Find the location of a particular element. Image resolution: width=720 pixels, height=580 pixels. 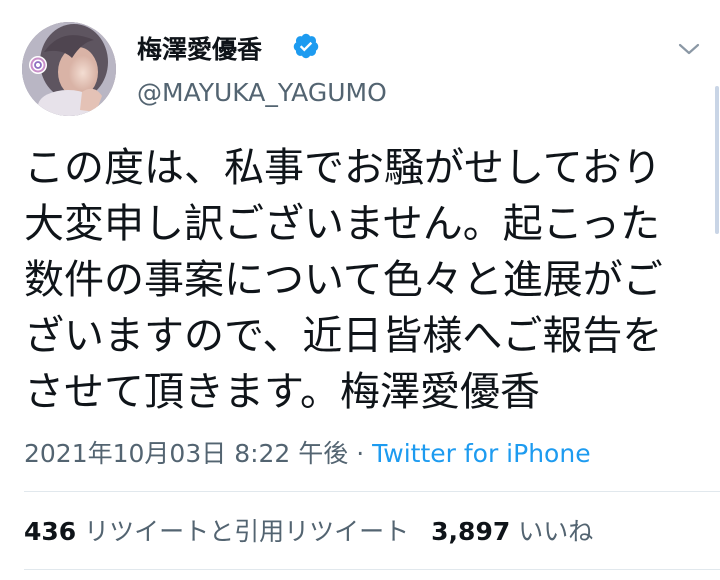

tweet-meta: 2021年10月03日 8:22 午後 · Twitter for iPhone is located at coordinates (307, 452).